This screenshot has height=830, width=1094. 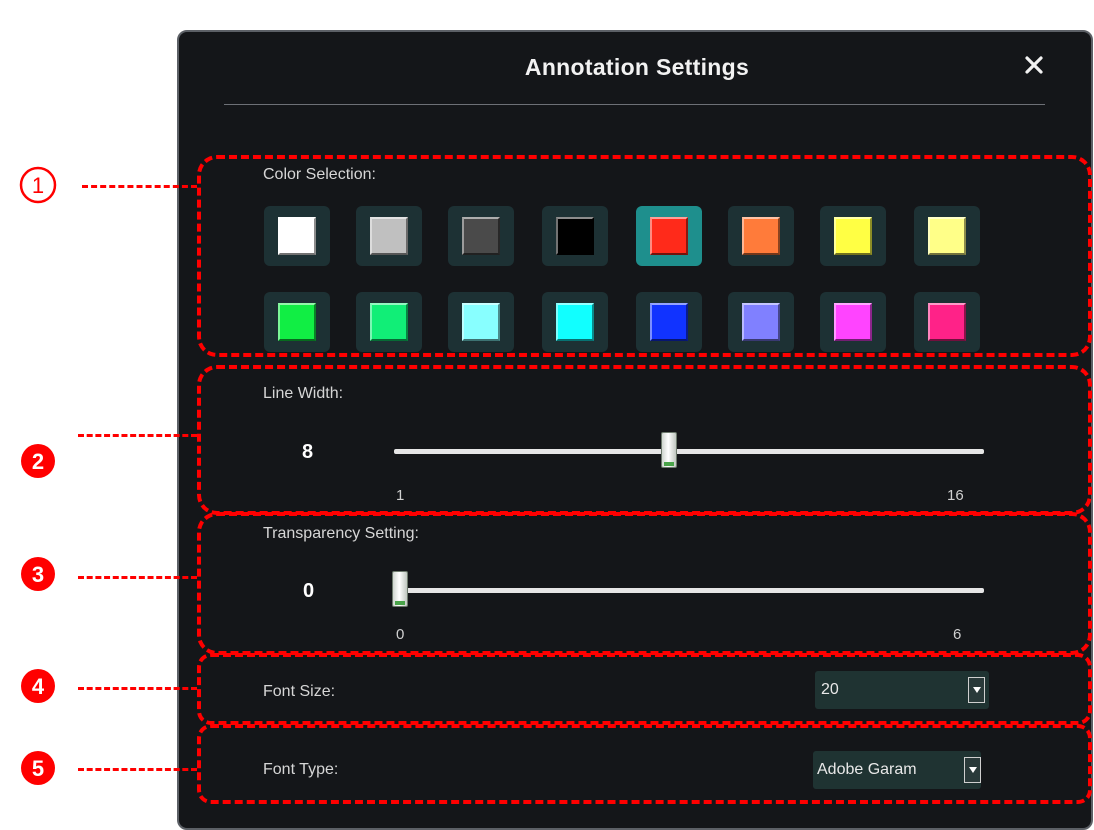 I want to click on callout-marker-5: 5, so click(x=38, y=768).